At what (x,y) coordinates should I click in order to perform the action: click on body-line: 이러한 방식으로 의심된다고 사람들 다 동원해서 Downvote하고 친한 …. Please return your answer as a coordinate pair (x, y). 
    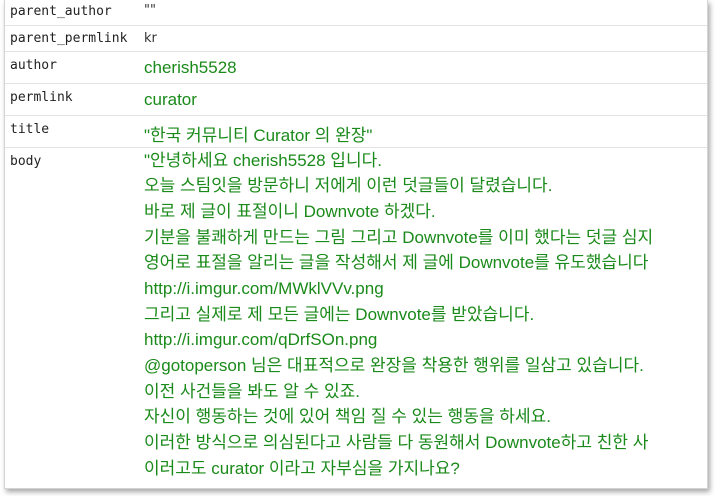
    Looking at the image, I should click on (396, 443).